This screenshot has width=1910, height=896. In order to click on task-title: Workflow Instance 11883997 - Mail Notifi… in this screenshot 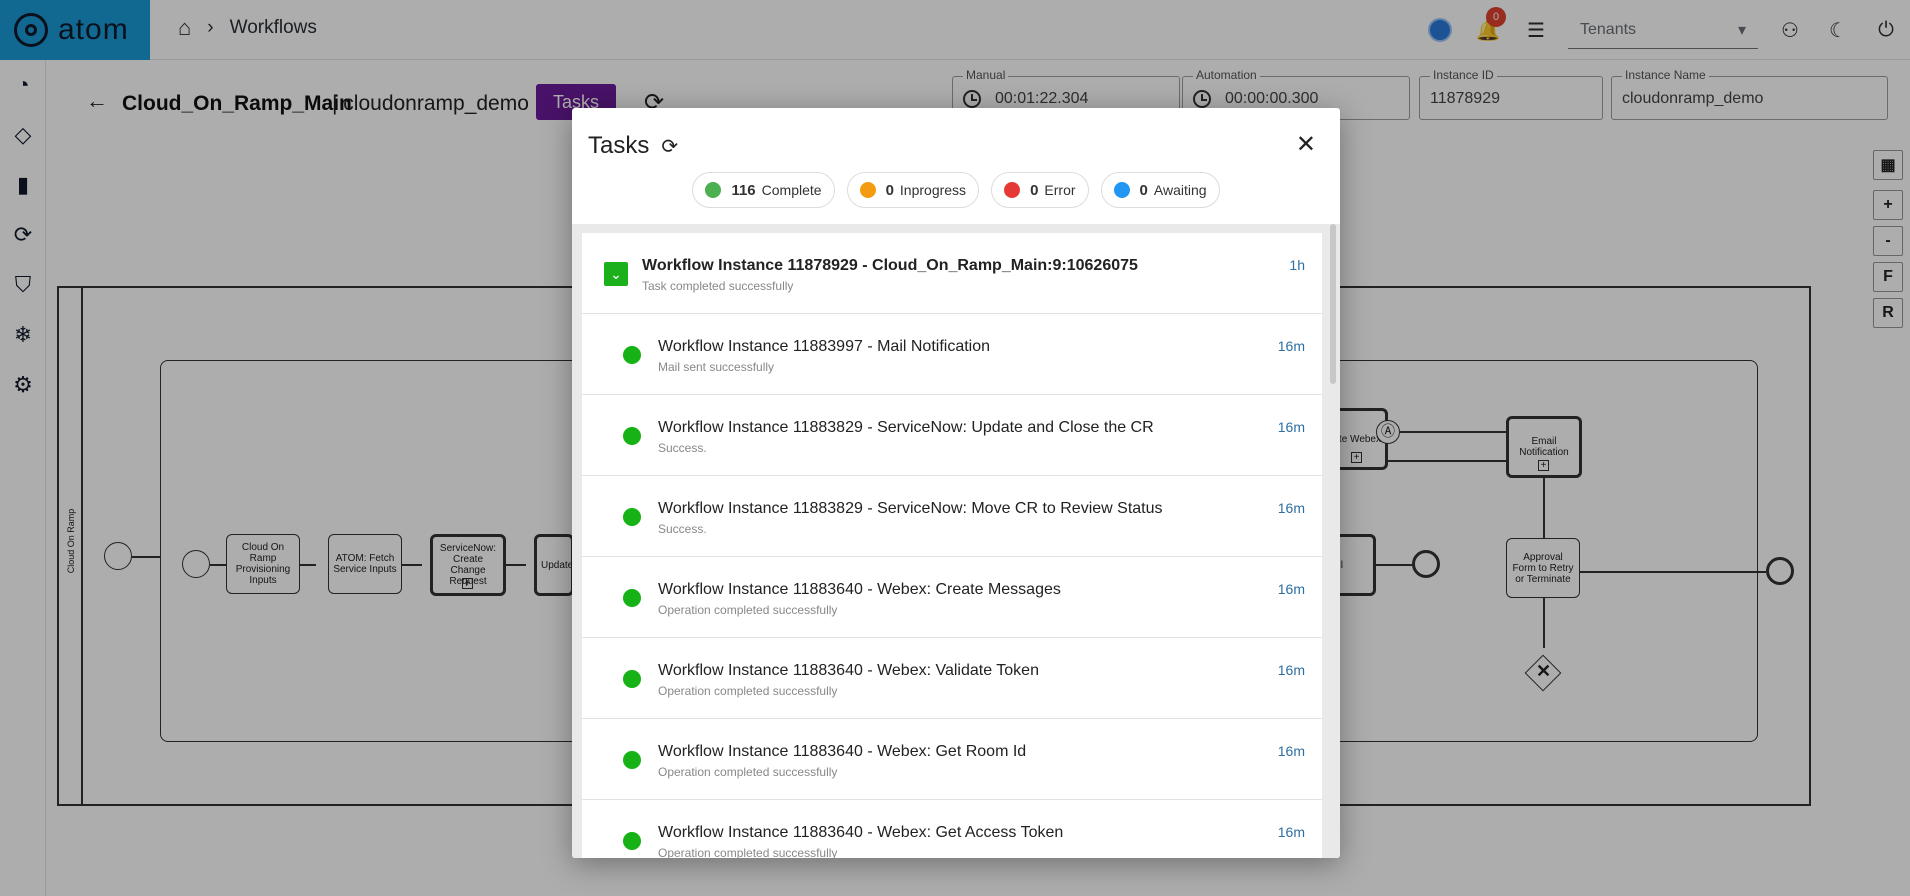, I will do `click(824, 346)`.